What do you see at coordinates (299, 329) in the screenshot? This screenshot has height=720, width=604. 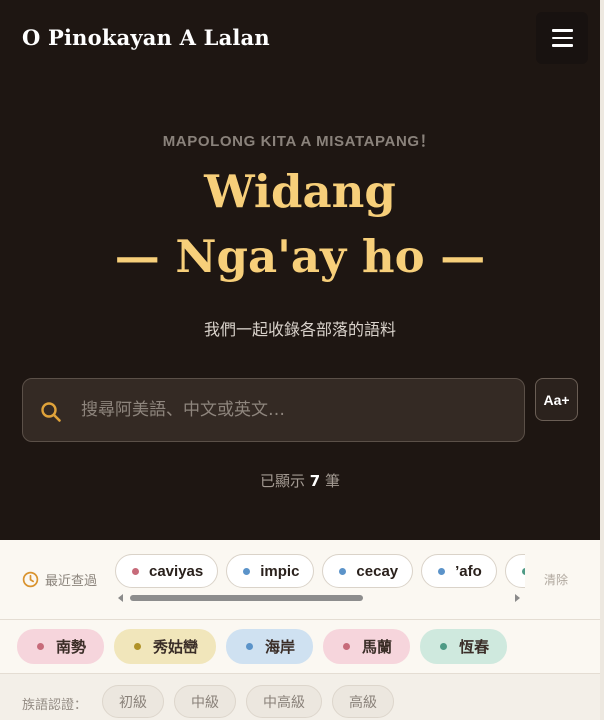 I see `hero-subtitle: 我們一起收錄各部落的語料` at bounding box center [299, 329].